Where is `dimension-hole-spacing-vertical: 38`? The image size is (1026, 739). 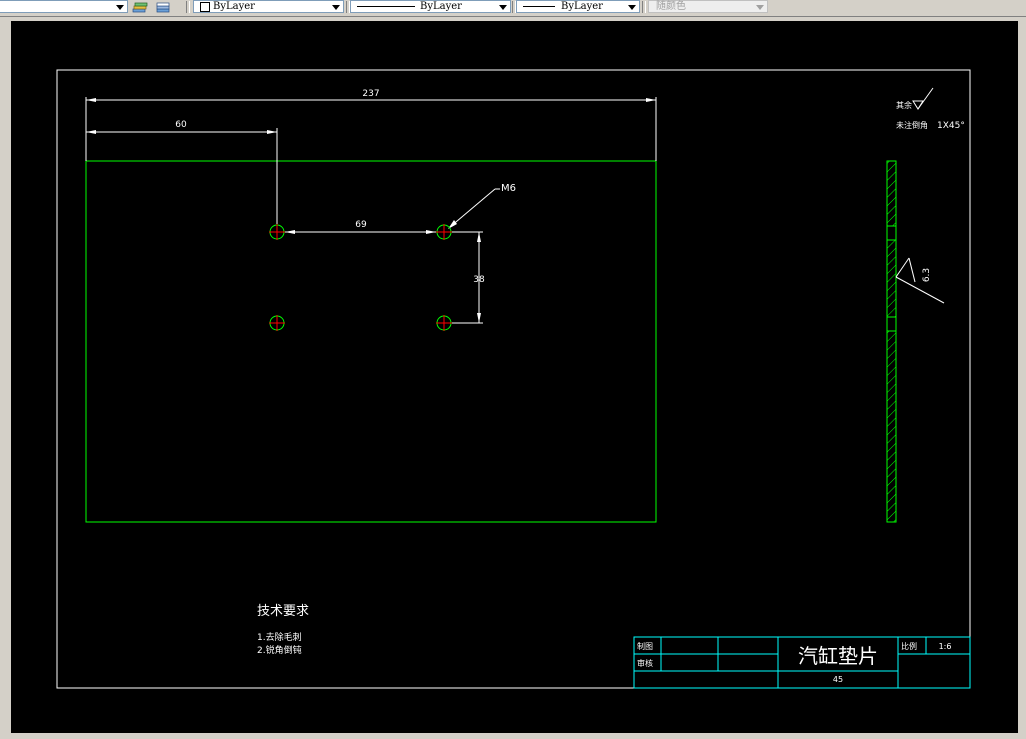
dimension-hole-spacing-vertical: 38 is located at coordinates (464, 277).